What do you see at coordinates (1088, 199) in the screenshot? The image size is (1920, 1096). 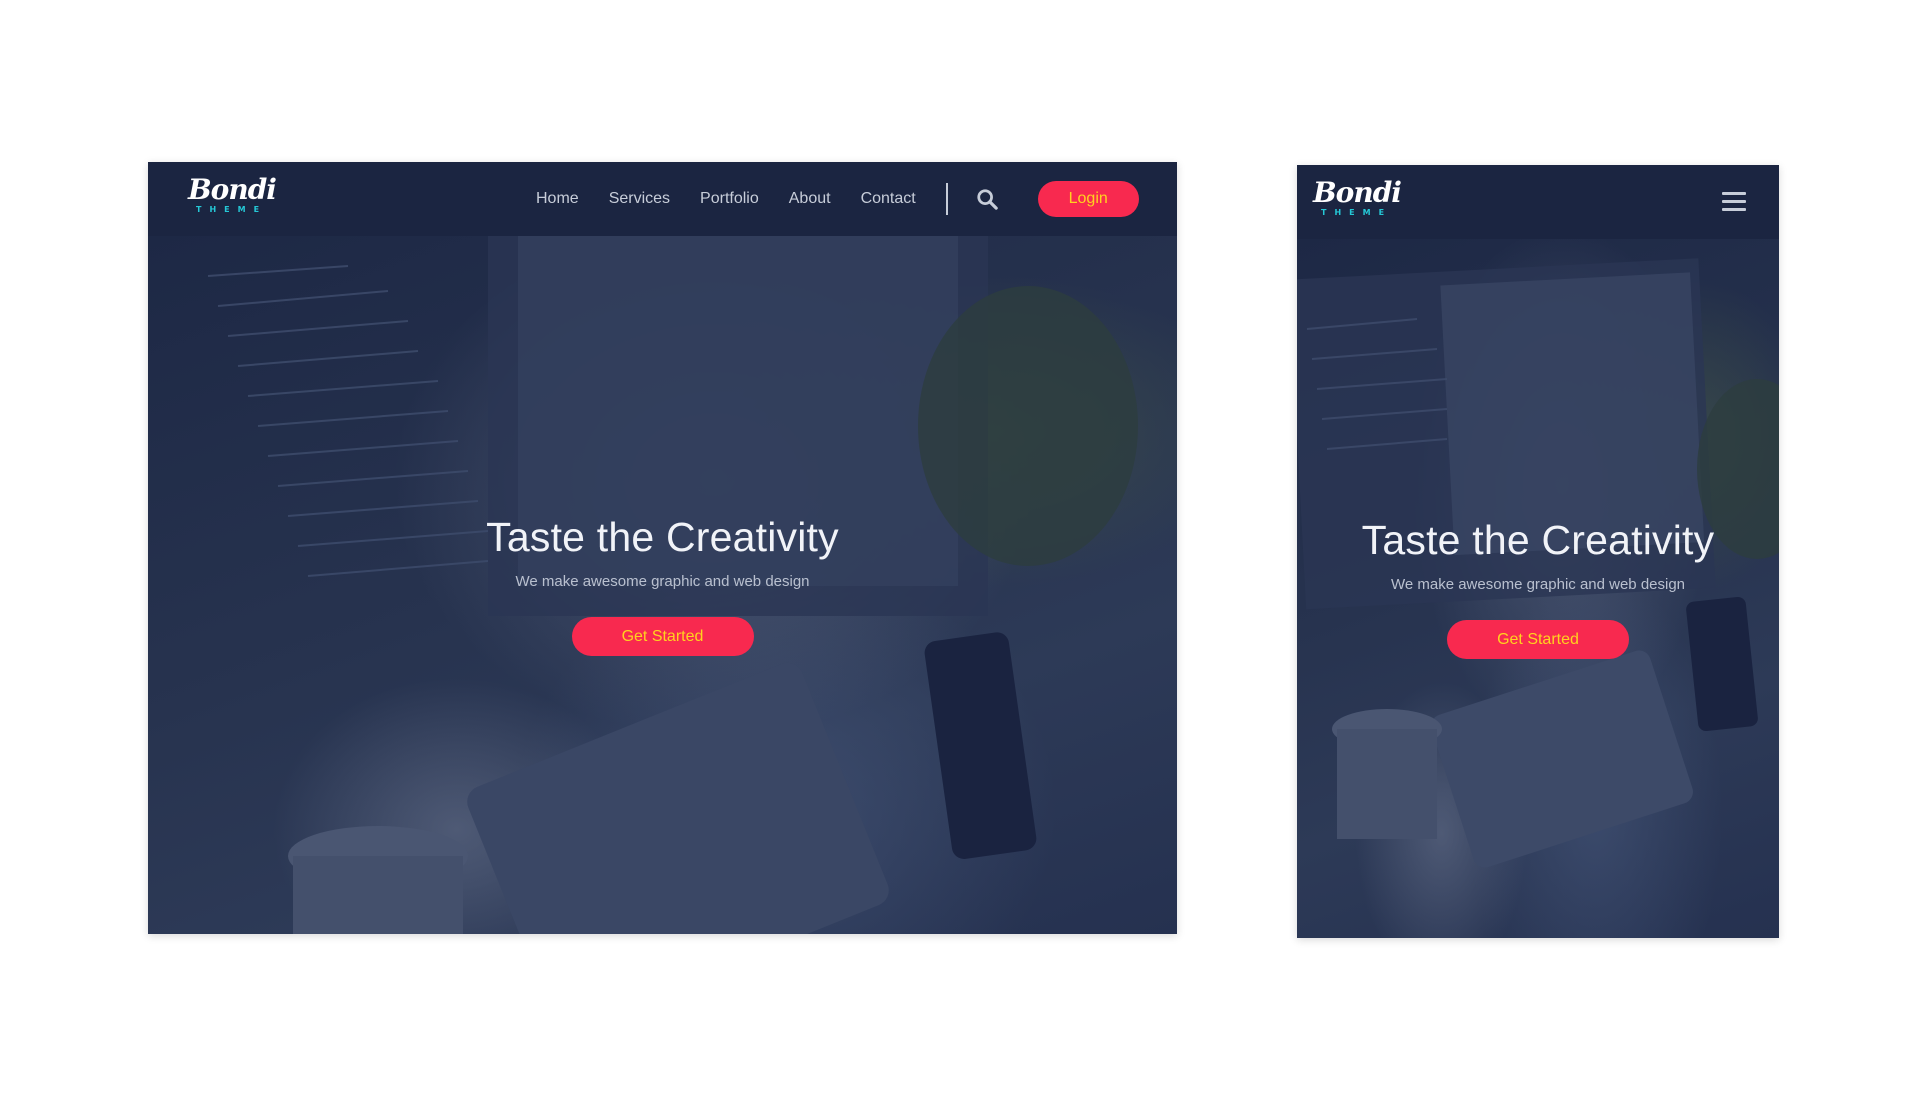 I see `login-button: Login` at bounding box center [1088, 199].